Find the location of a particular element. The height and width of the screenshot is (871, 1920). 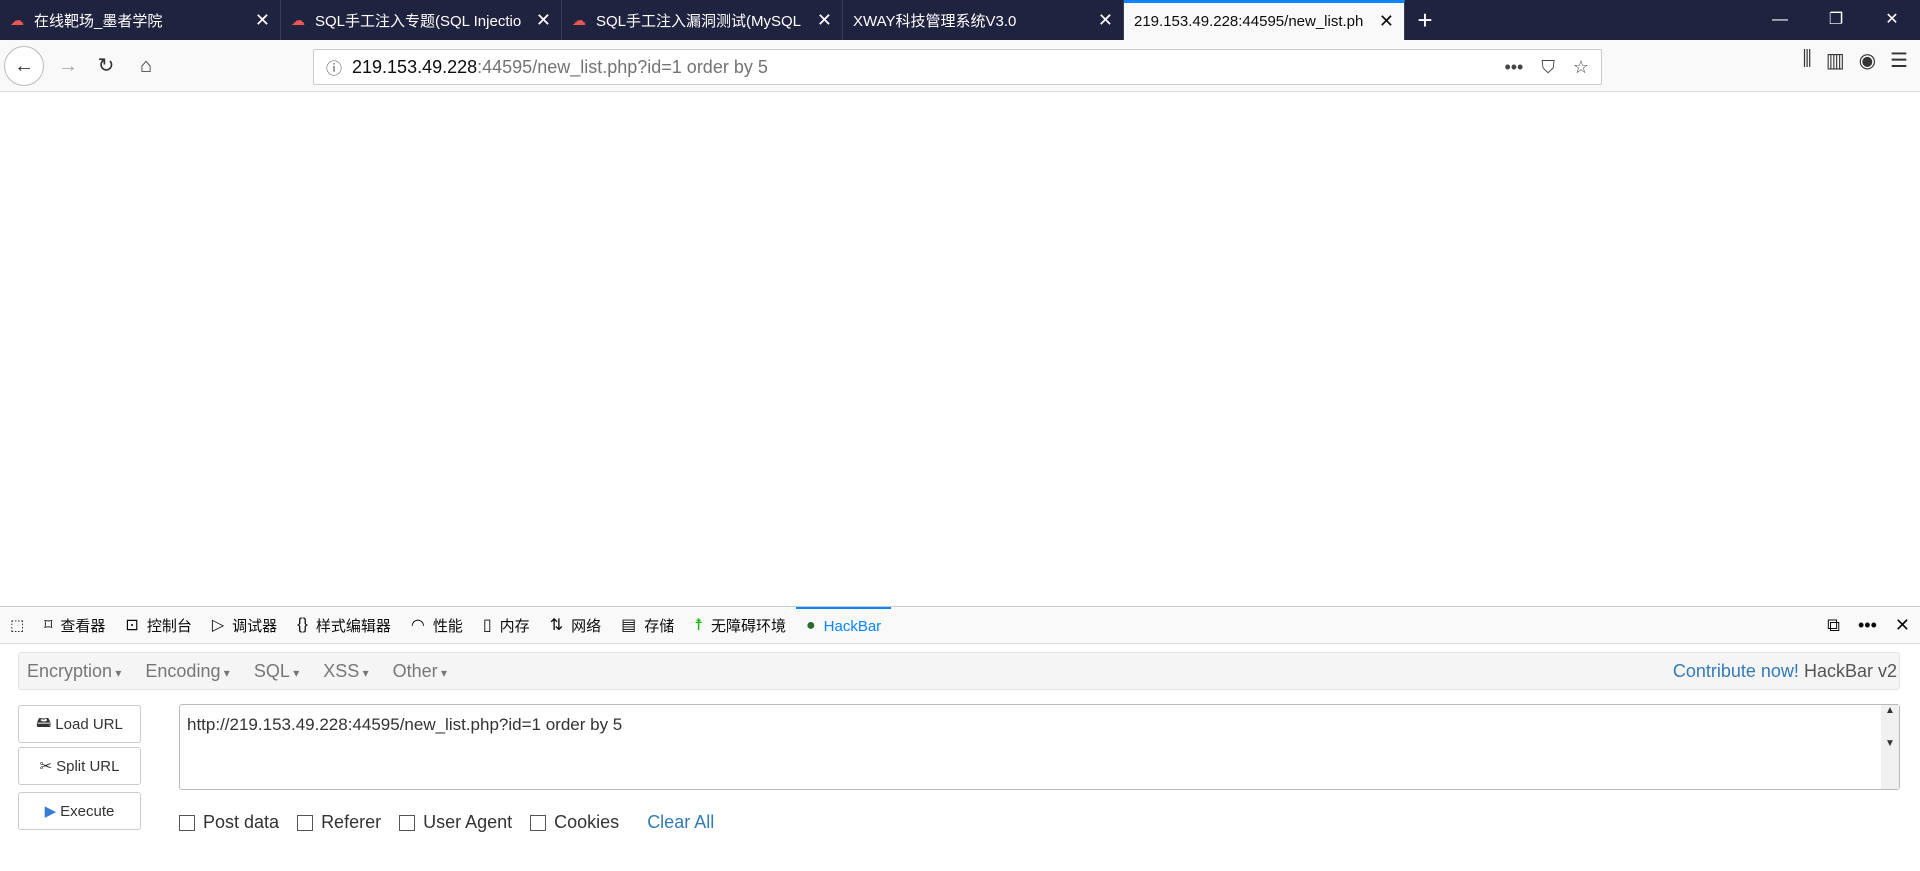

menu-encryption: Encryption is located at coordinates (74, 671).